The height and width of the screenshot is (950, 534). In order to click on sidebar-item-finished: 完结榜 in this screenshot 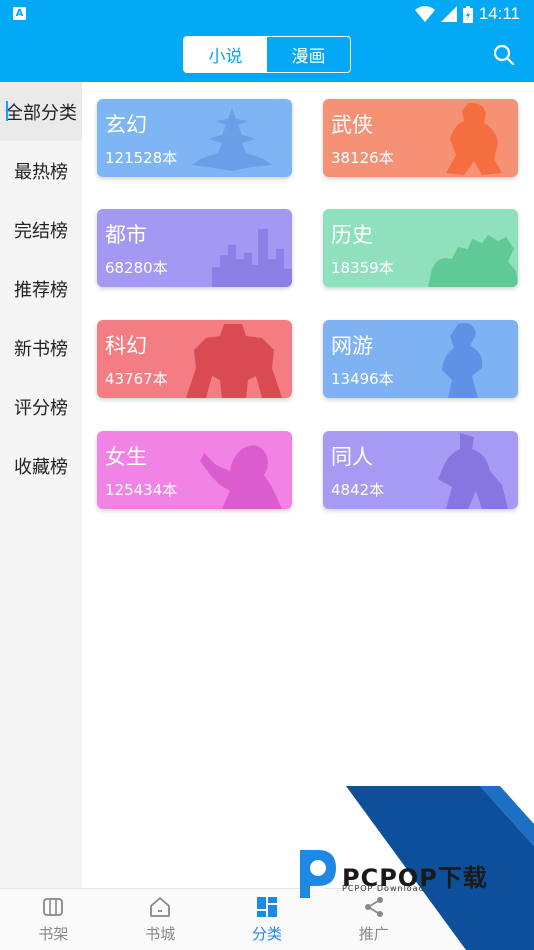, I will do `click(41, 229)`.